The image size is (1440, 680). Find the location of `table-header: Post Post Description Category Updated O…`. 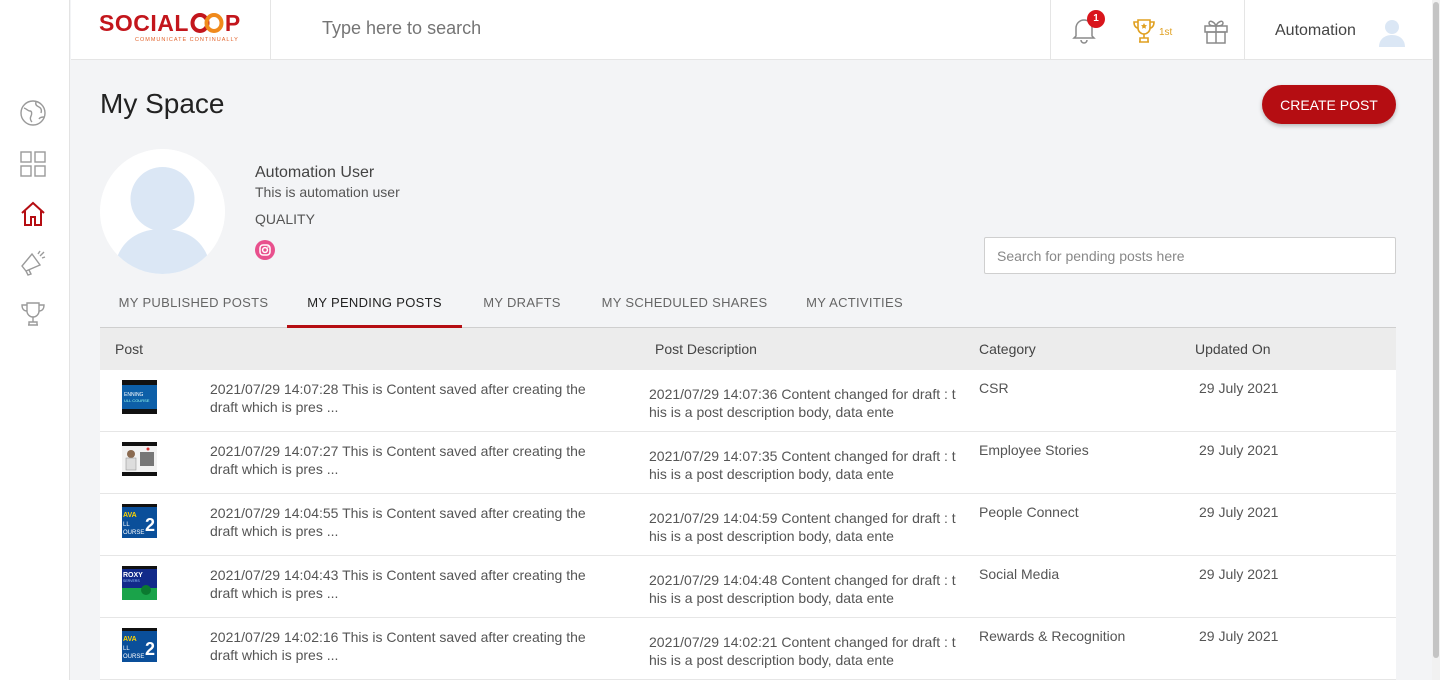

table-header: Post Post Description Category Updated O… is located at coordinates (748, 349).